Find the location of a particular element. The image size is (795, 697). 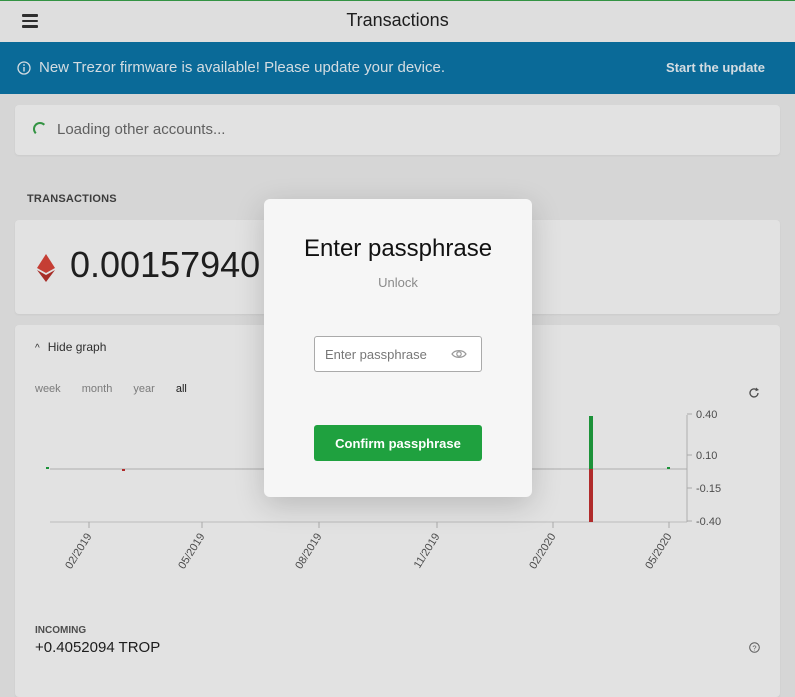

modal-subtitle: Unlock is located at coordinates (398, 282).